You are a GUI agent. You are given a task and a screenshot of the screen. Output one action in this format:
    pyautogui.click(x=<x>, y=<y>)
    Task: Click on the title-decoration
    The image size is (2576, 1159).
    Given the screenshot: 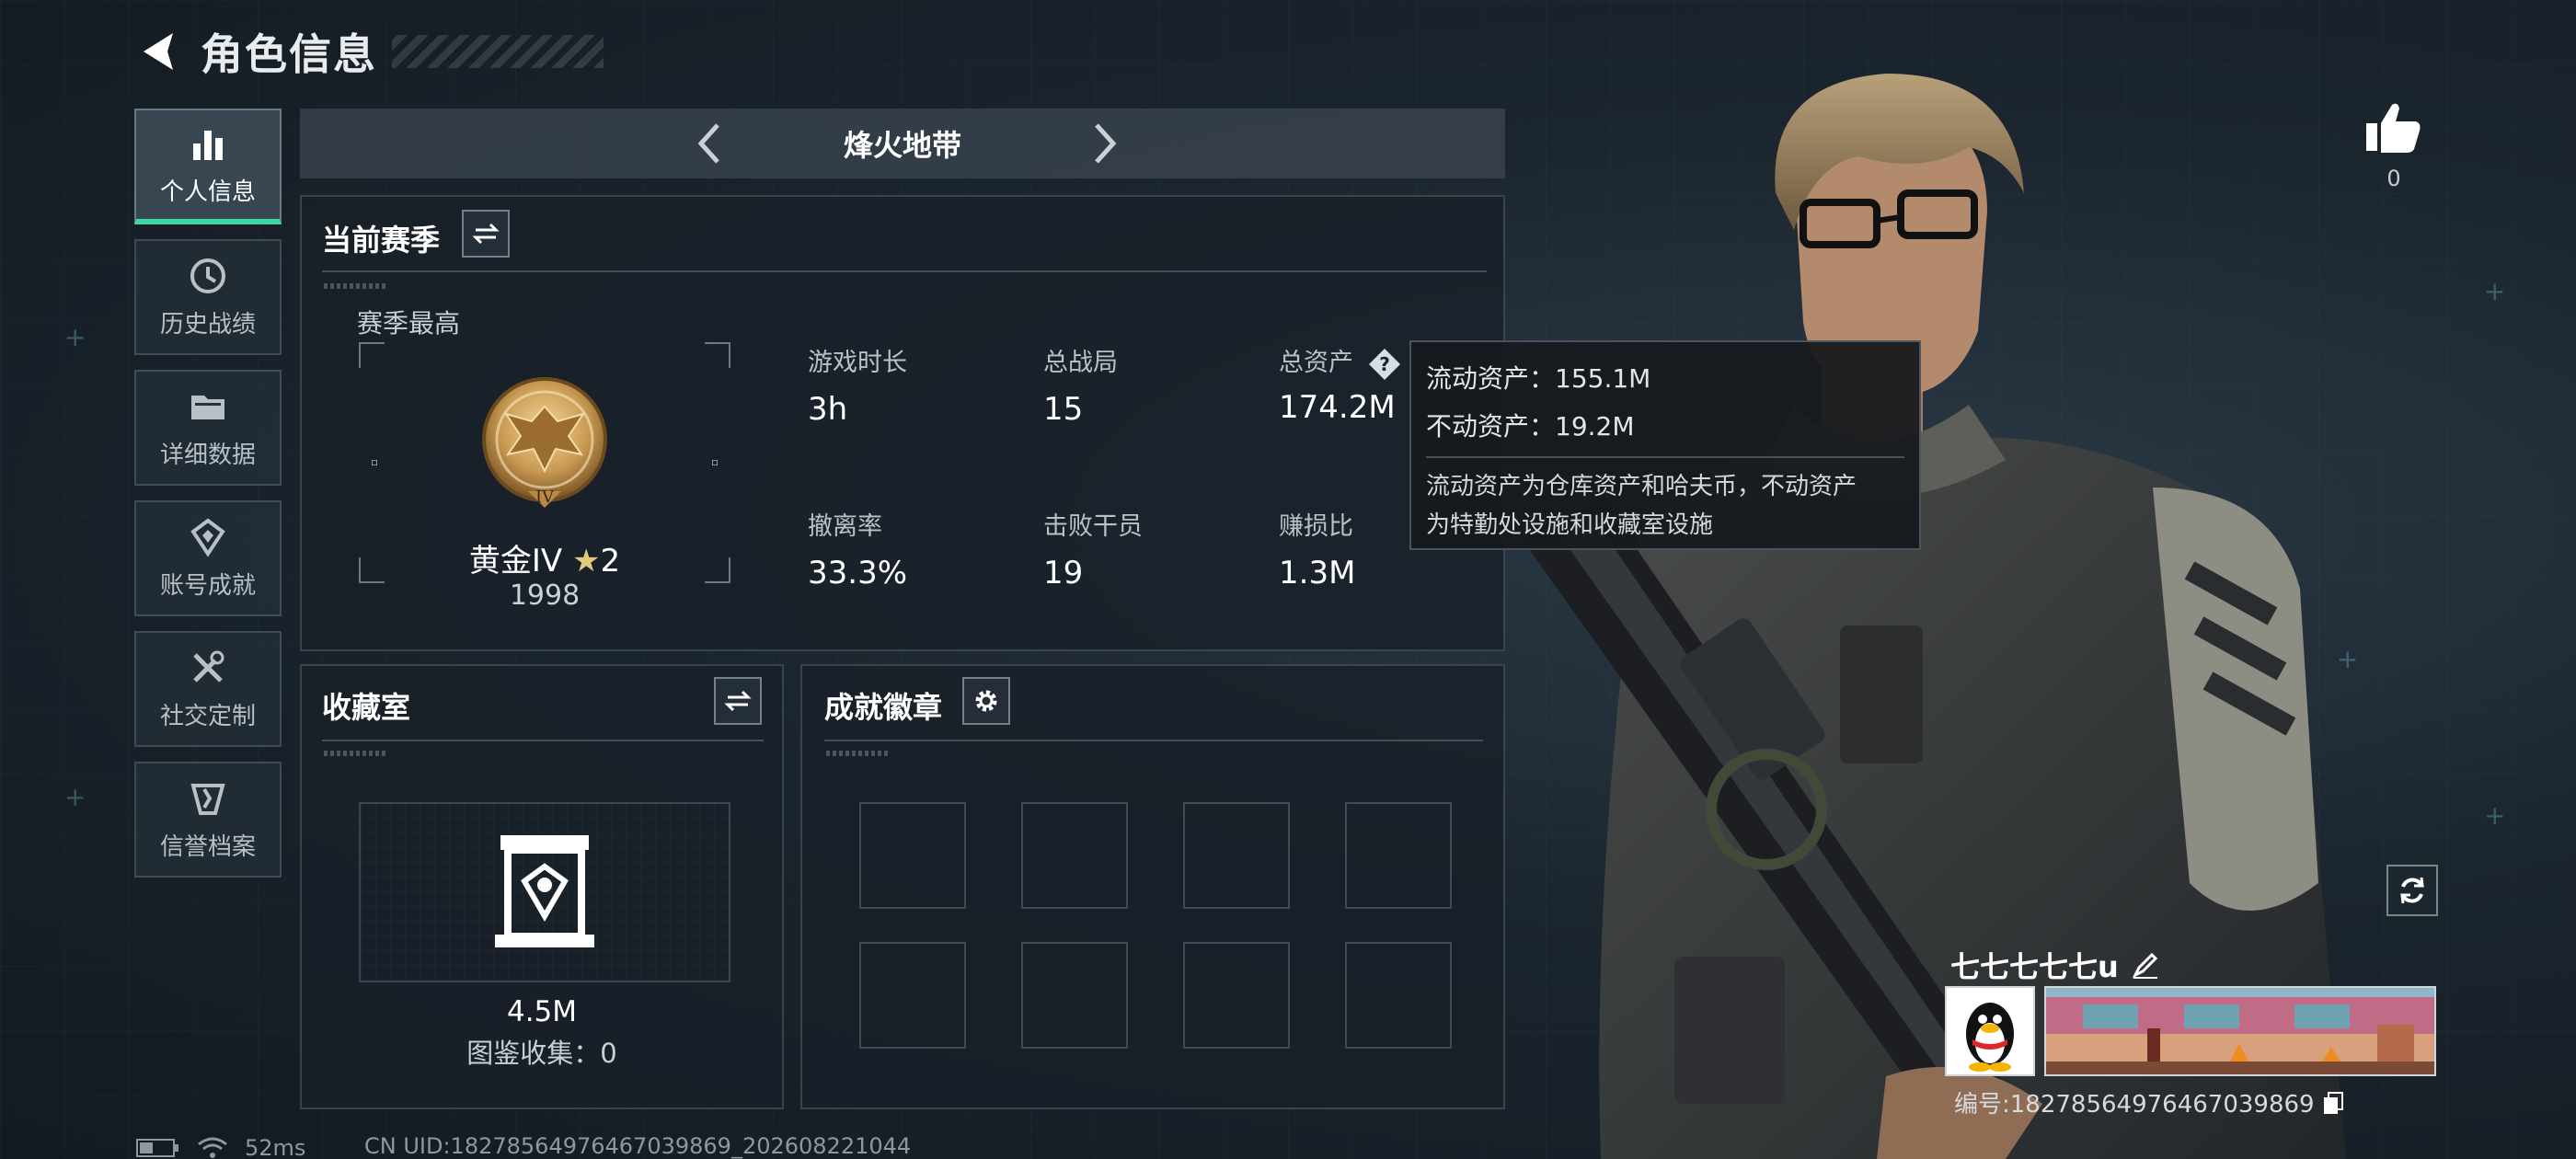 What is the action you would take?
    pyautogui.click(x=498, y=51)
    